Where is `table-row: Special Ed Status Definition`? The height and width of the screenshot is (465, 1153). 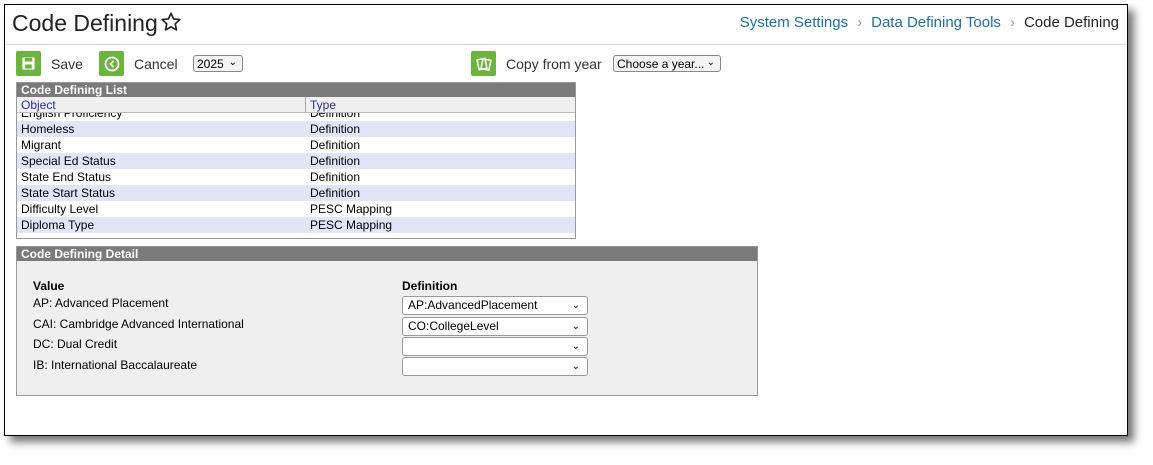 table-row: Special Ed Status Definition is located at coordinates (296, 161).